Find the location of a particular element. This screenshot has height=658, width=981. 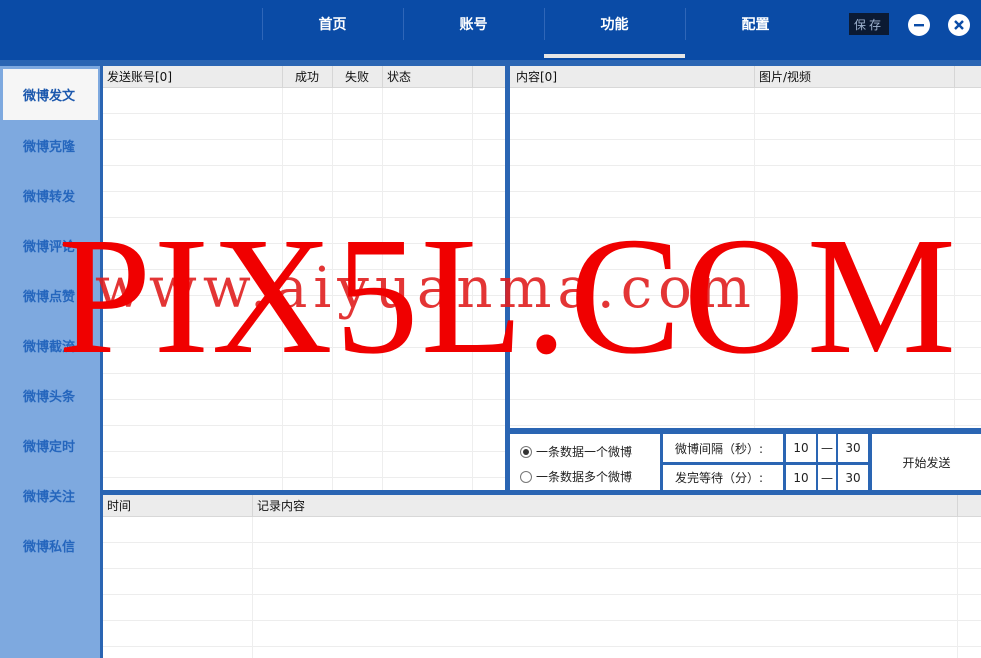

main-tabs: 首页 账号 功能 配置 is located at coordinates (544, 30).